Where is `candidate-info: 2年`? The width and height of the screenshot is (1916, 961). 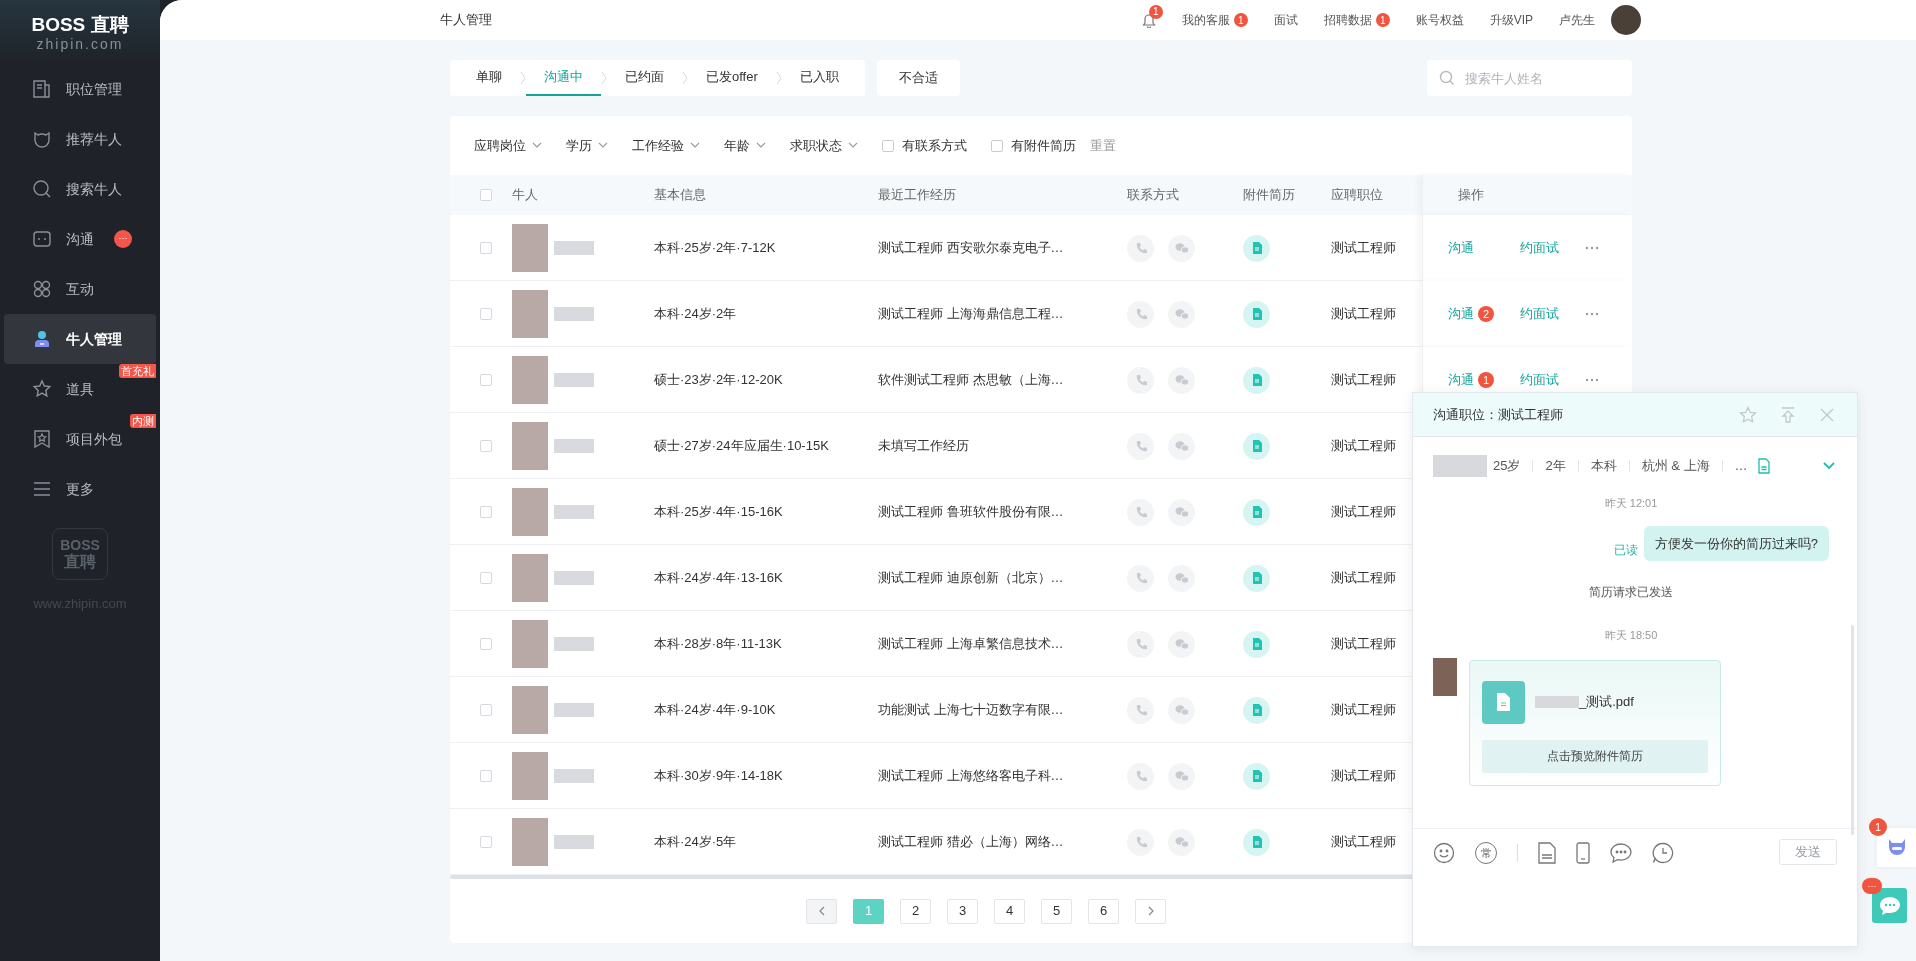
candidate-info: 2年 is located at coordinates (1555, 466).